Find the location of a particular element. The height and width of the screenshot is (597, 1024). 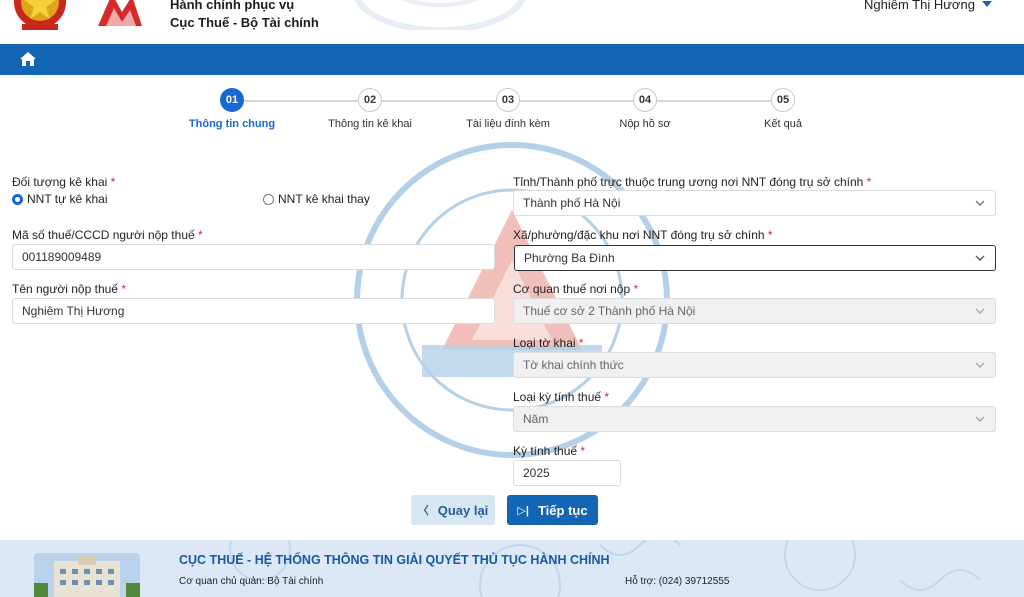

ward-select: Phường Ba Đình is located at coordinates (755, 258).